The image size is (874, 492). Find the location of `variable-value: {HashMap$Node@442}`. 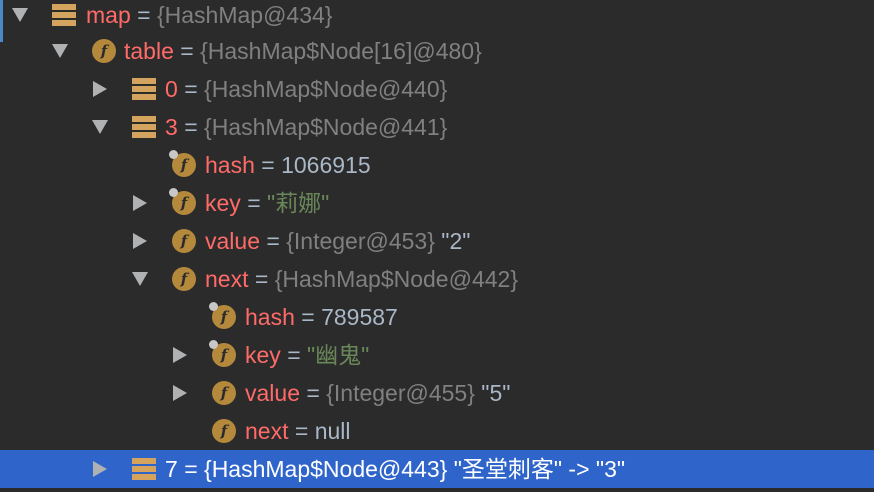

variable-value: {HashMap$Node@442} is located at coordinates (396, 279).